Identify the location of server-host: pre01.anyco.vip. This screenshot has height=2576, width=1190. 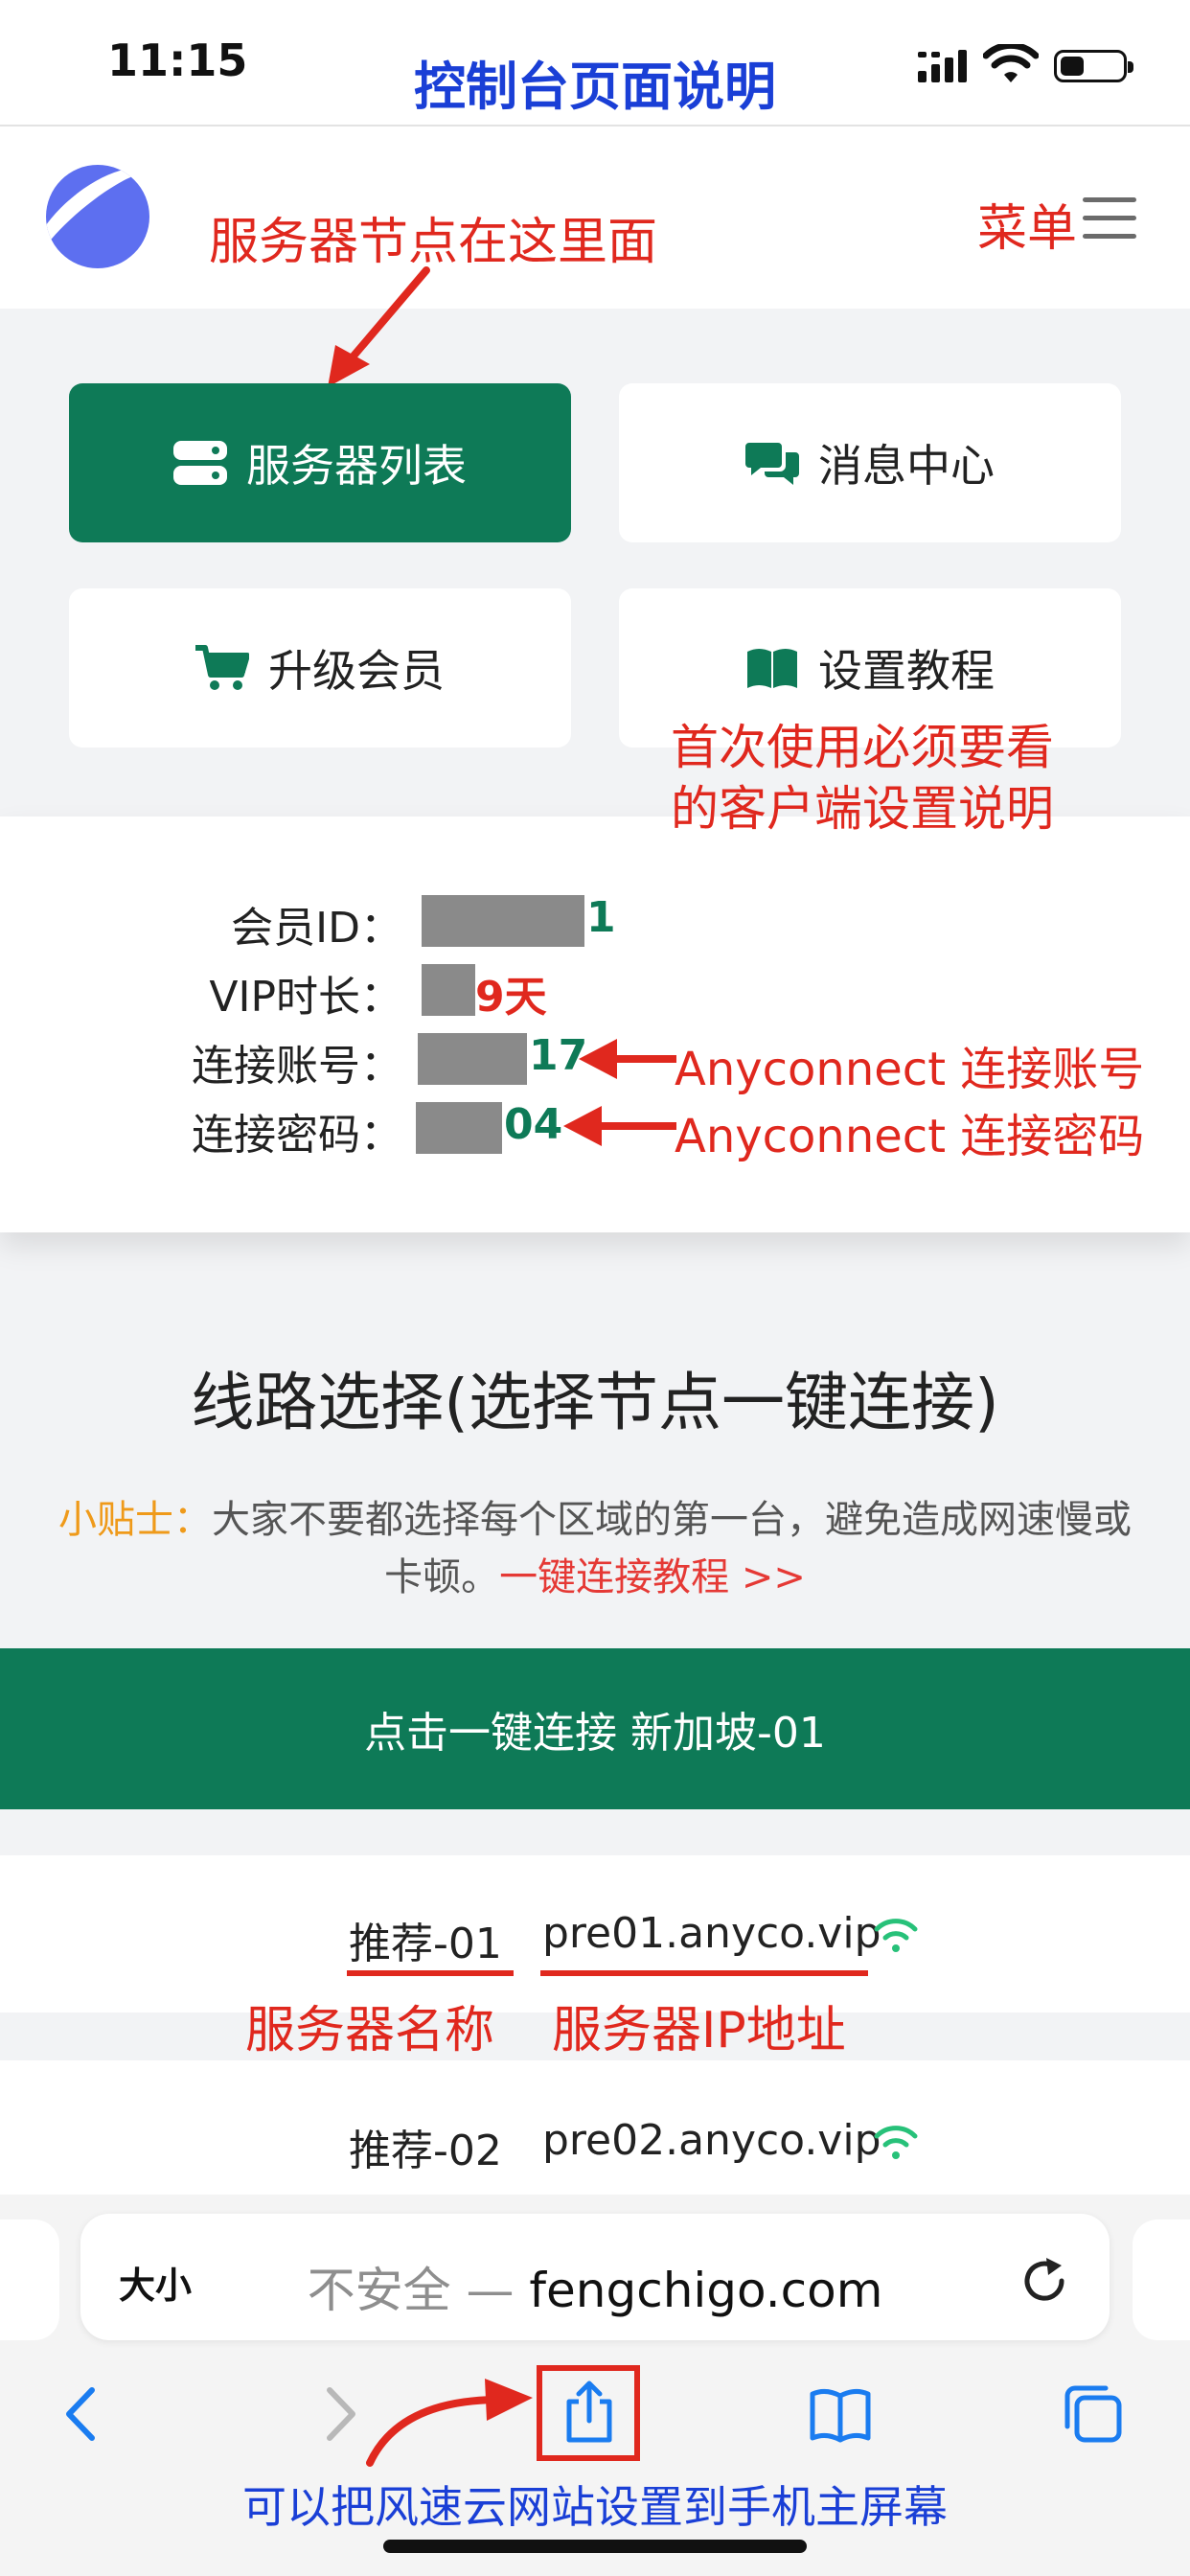
(712, 1933).